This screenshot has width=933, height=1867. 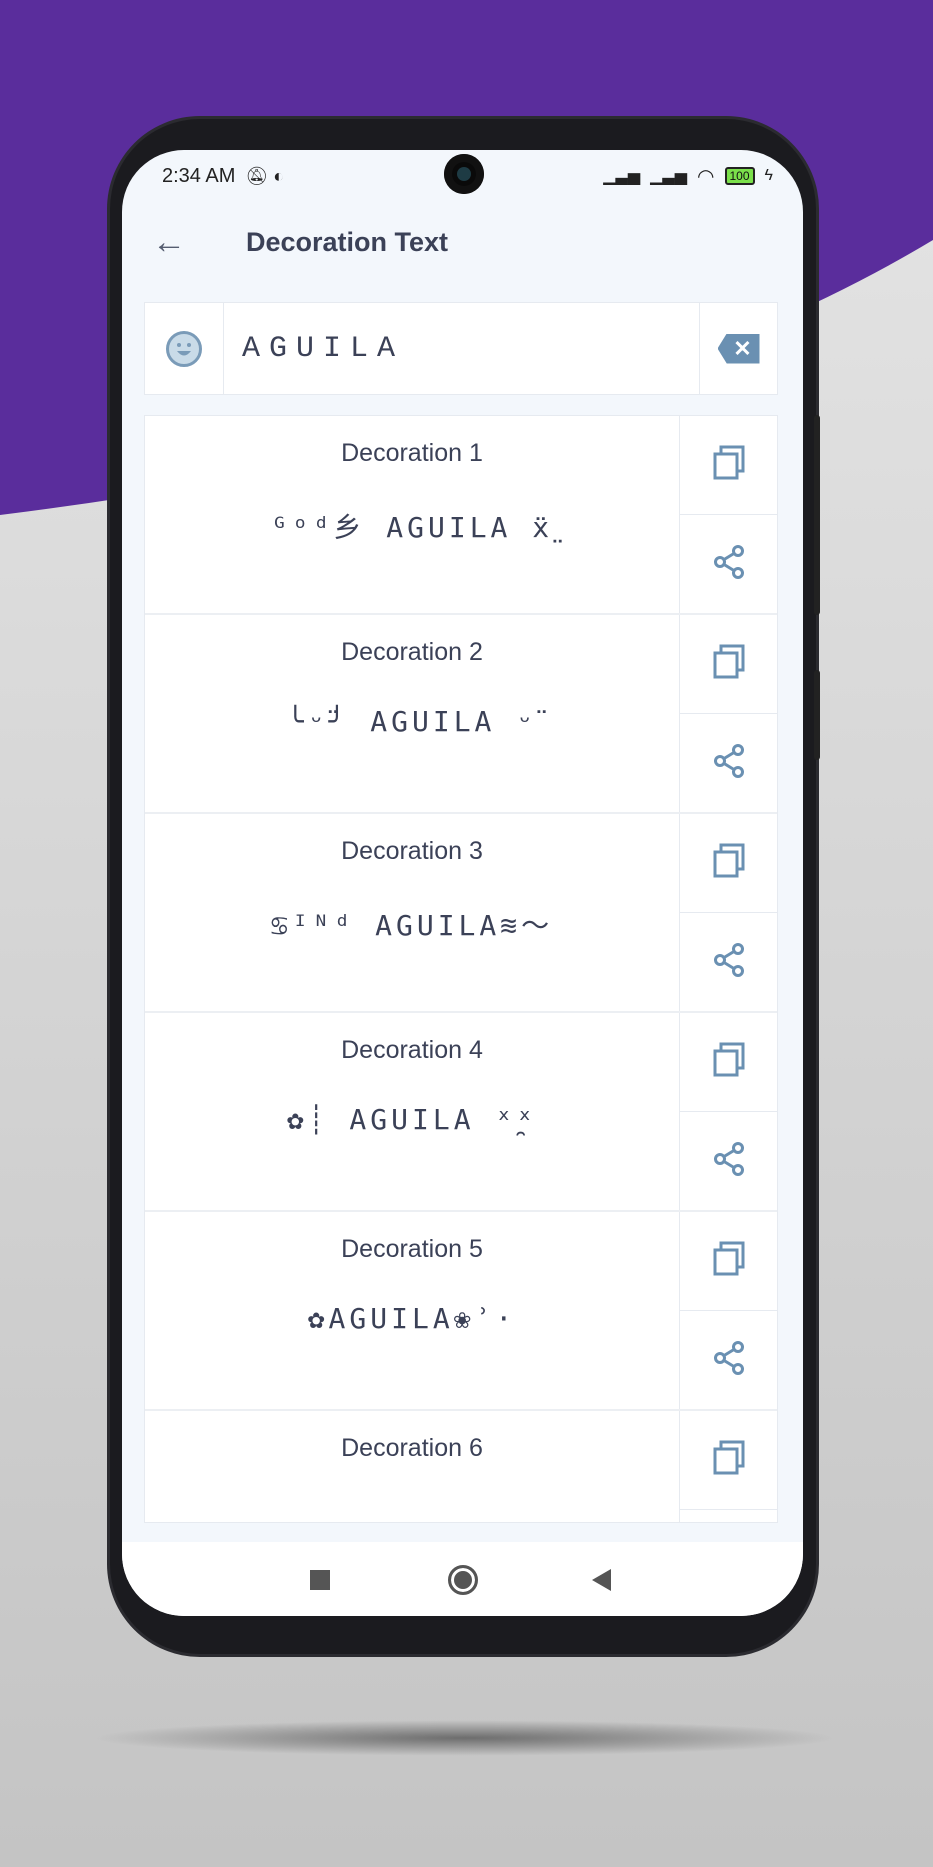 I want to click on decoration-body: Decoration 6, so click(x=412, y=1466).